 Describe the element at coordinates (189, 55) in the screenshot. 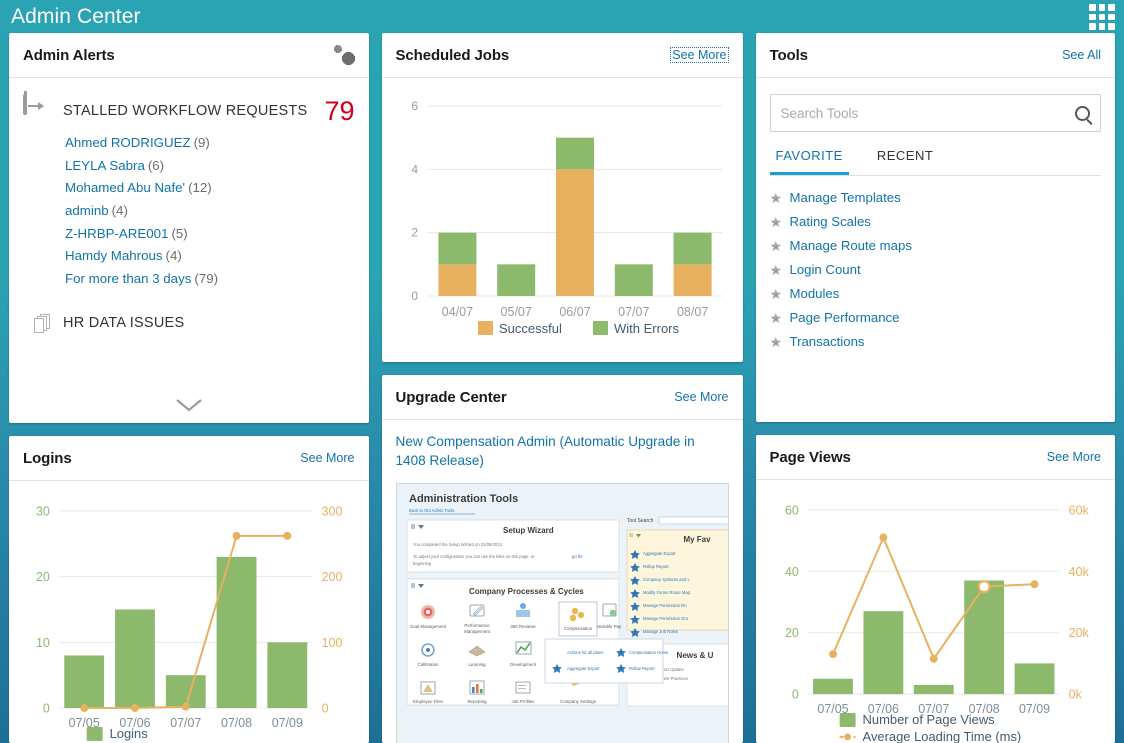

I see `card-header: Admin Alerts` at that location.